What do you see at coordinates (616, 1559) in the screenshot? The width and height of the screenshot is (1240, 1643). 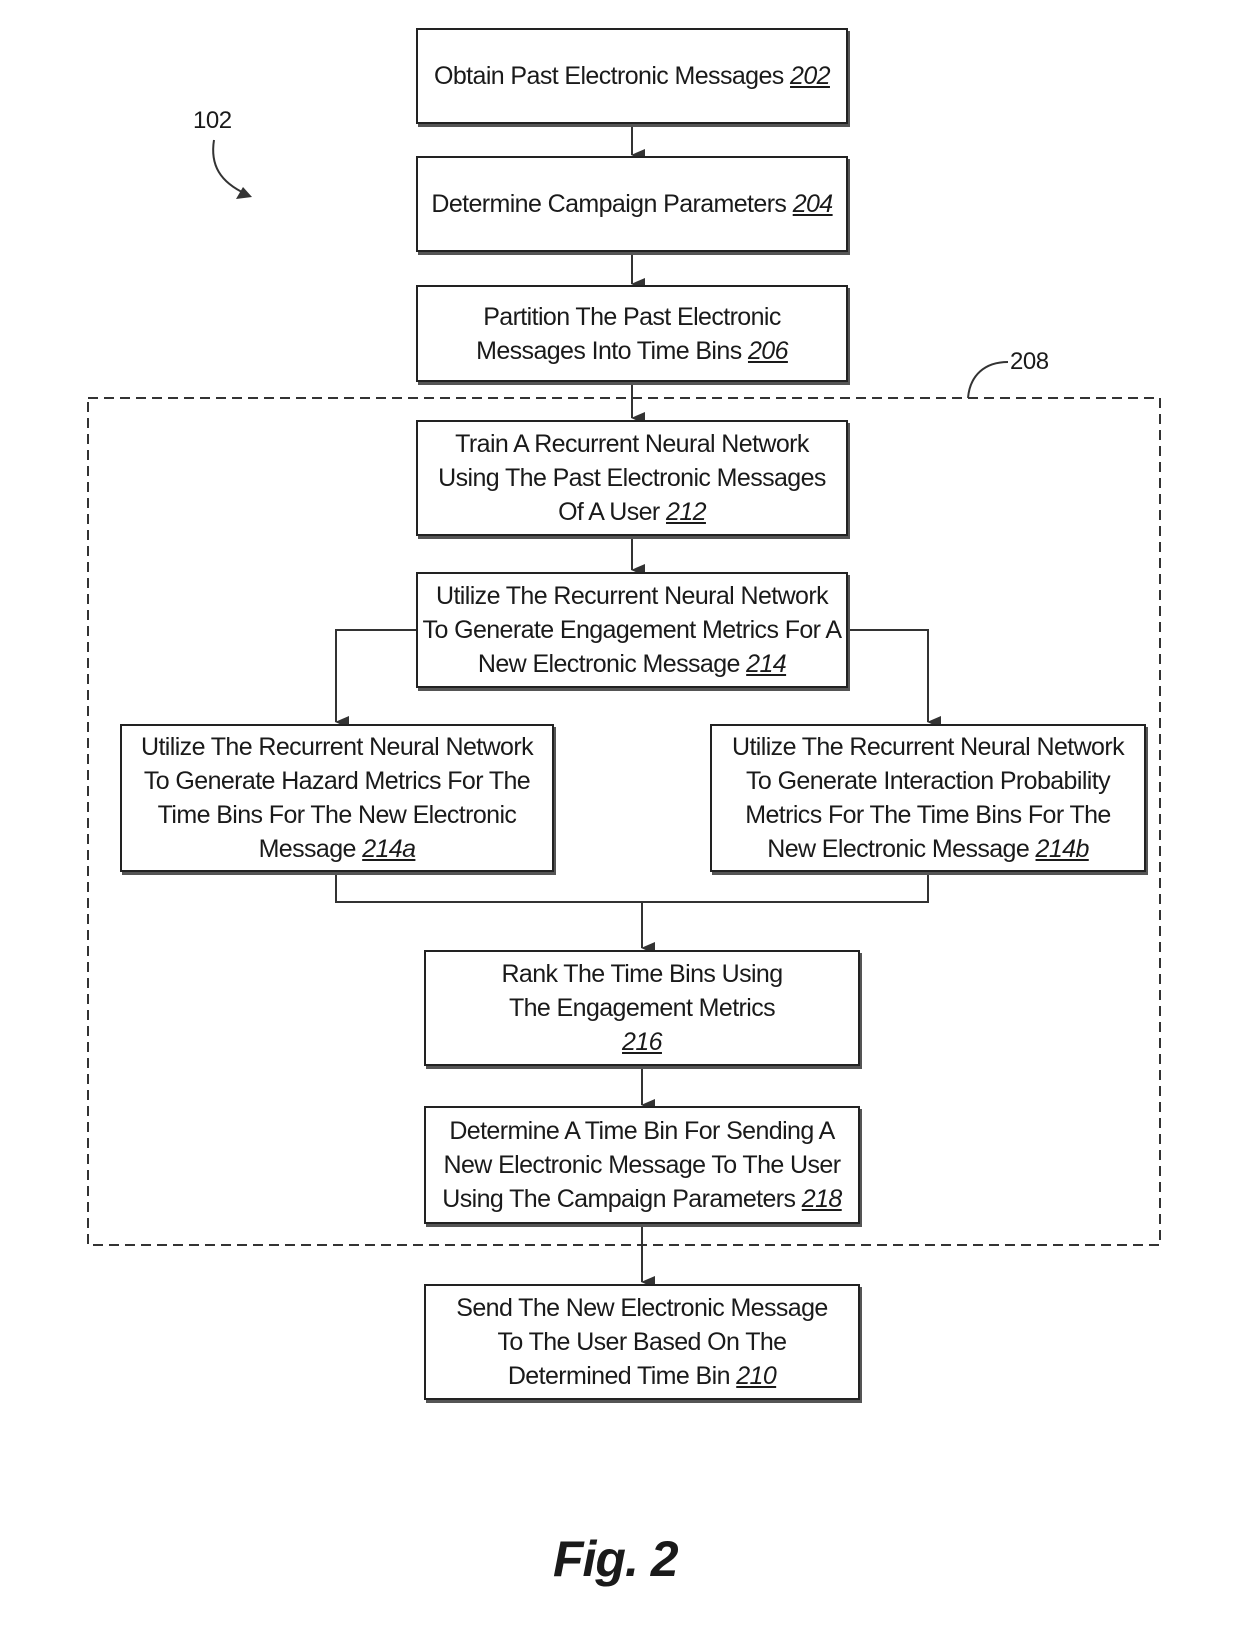 I see `figure-title: Fig. 2` at bounding box center [616, 1559].